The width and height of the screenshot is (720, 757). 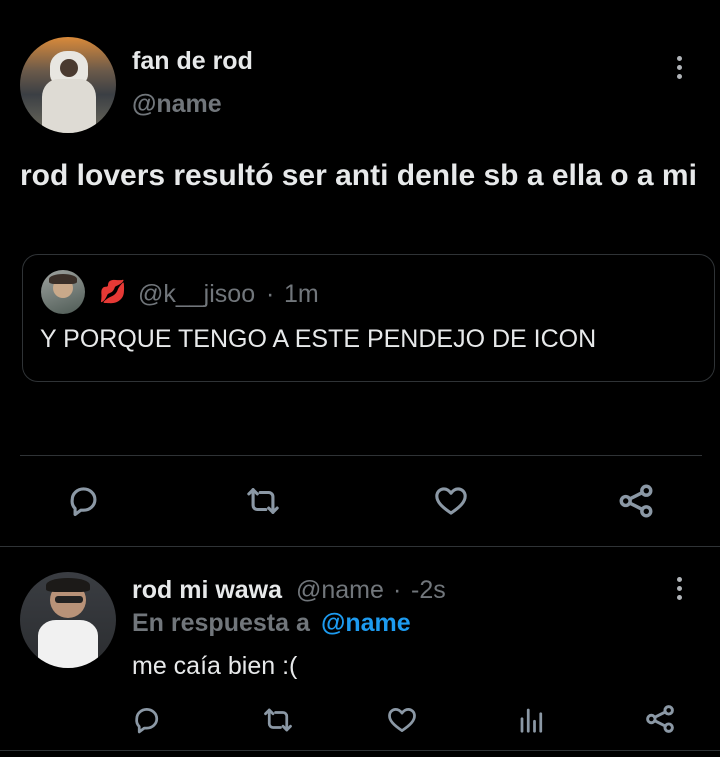 What do you see at coordinates (636, 503) in the screenshot?
I see `share-icon` at bounding box center [636, 503].